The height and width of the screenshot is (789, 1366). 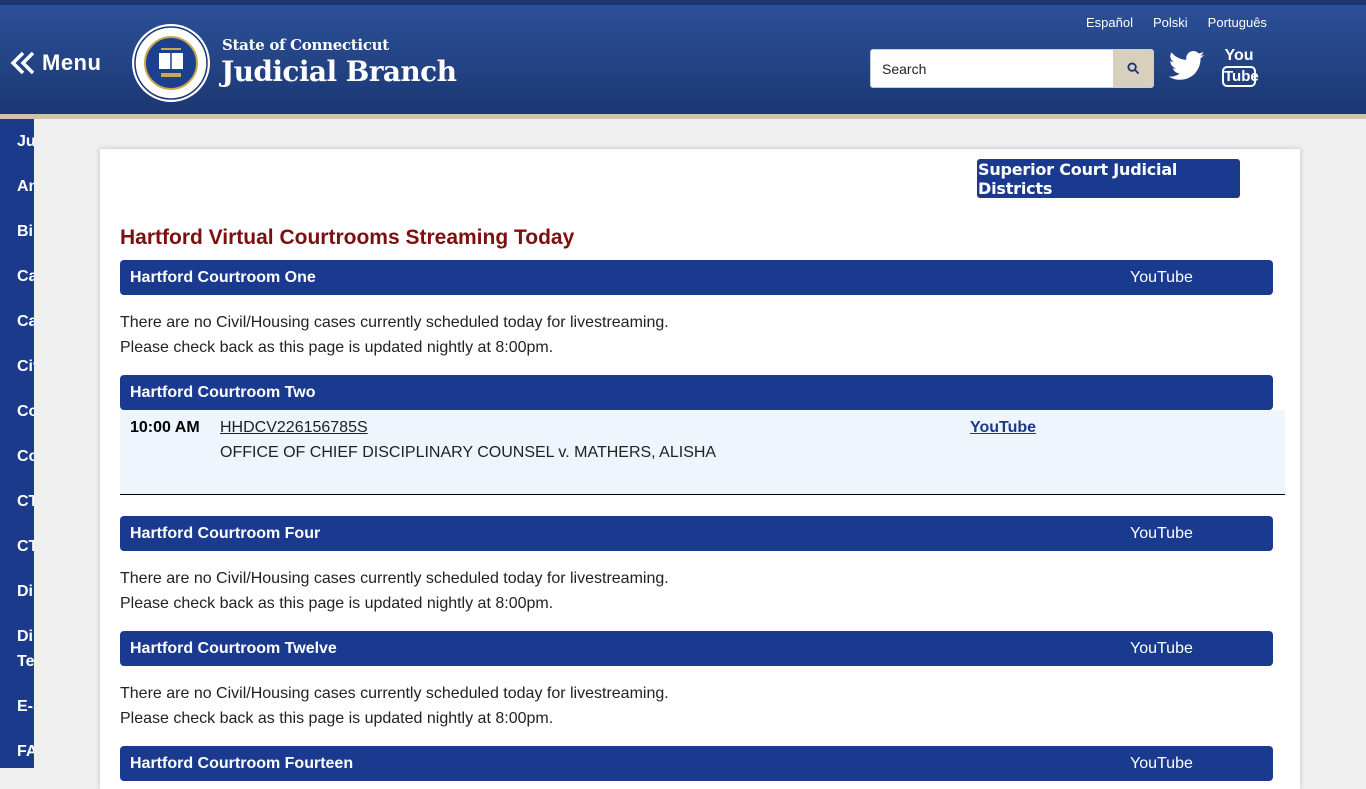 I want to click on courtroom-header: Hartford Courtroom Four YouTube, so click(x=696, y=533).